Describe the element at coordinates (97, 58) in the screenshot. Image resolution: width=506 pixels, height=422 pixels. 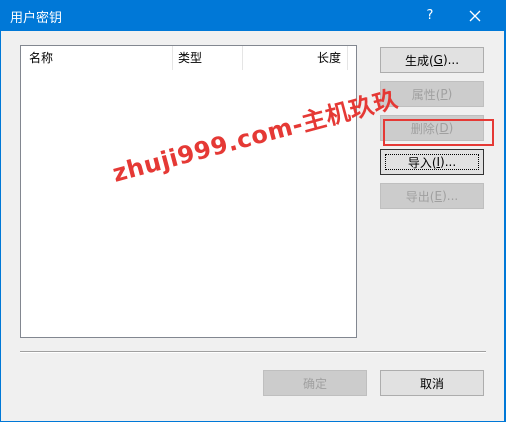
I see `column-header-name: 名称` at that location.